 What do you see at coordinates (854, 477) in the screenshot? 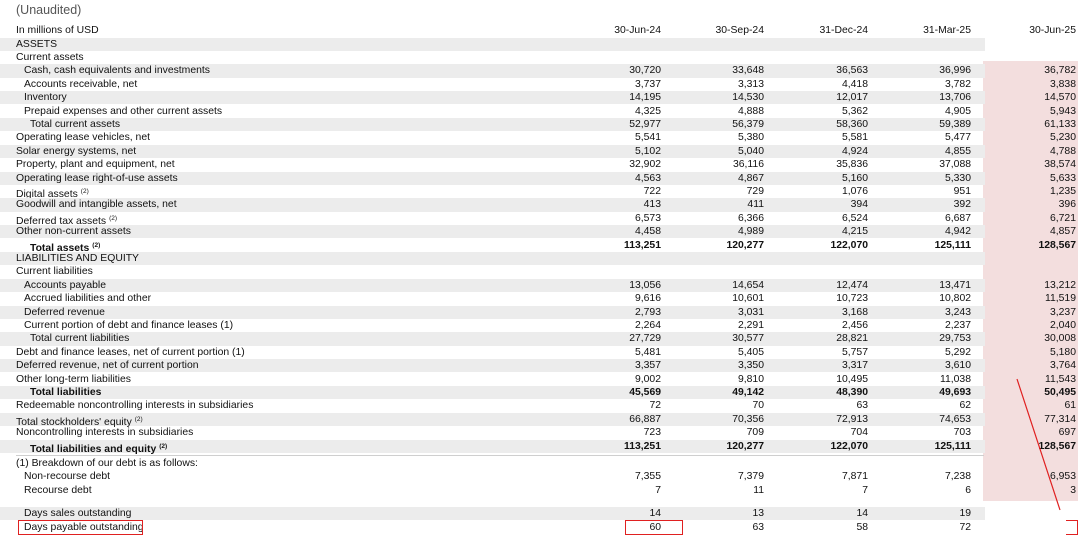
I see `cell-31-dec-24: 7,871` at bounding box center [854, 477].